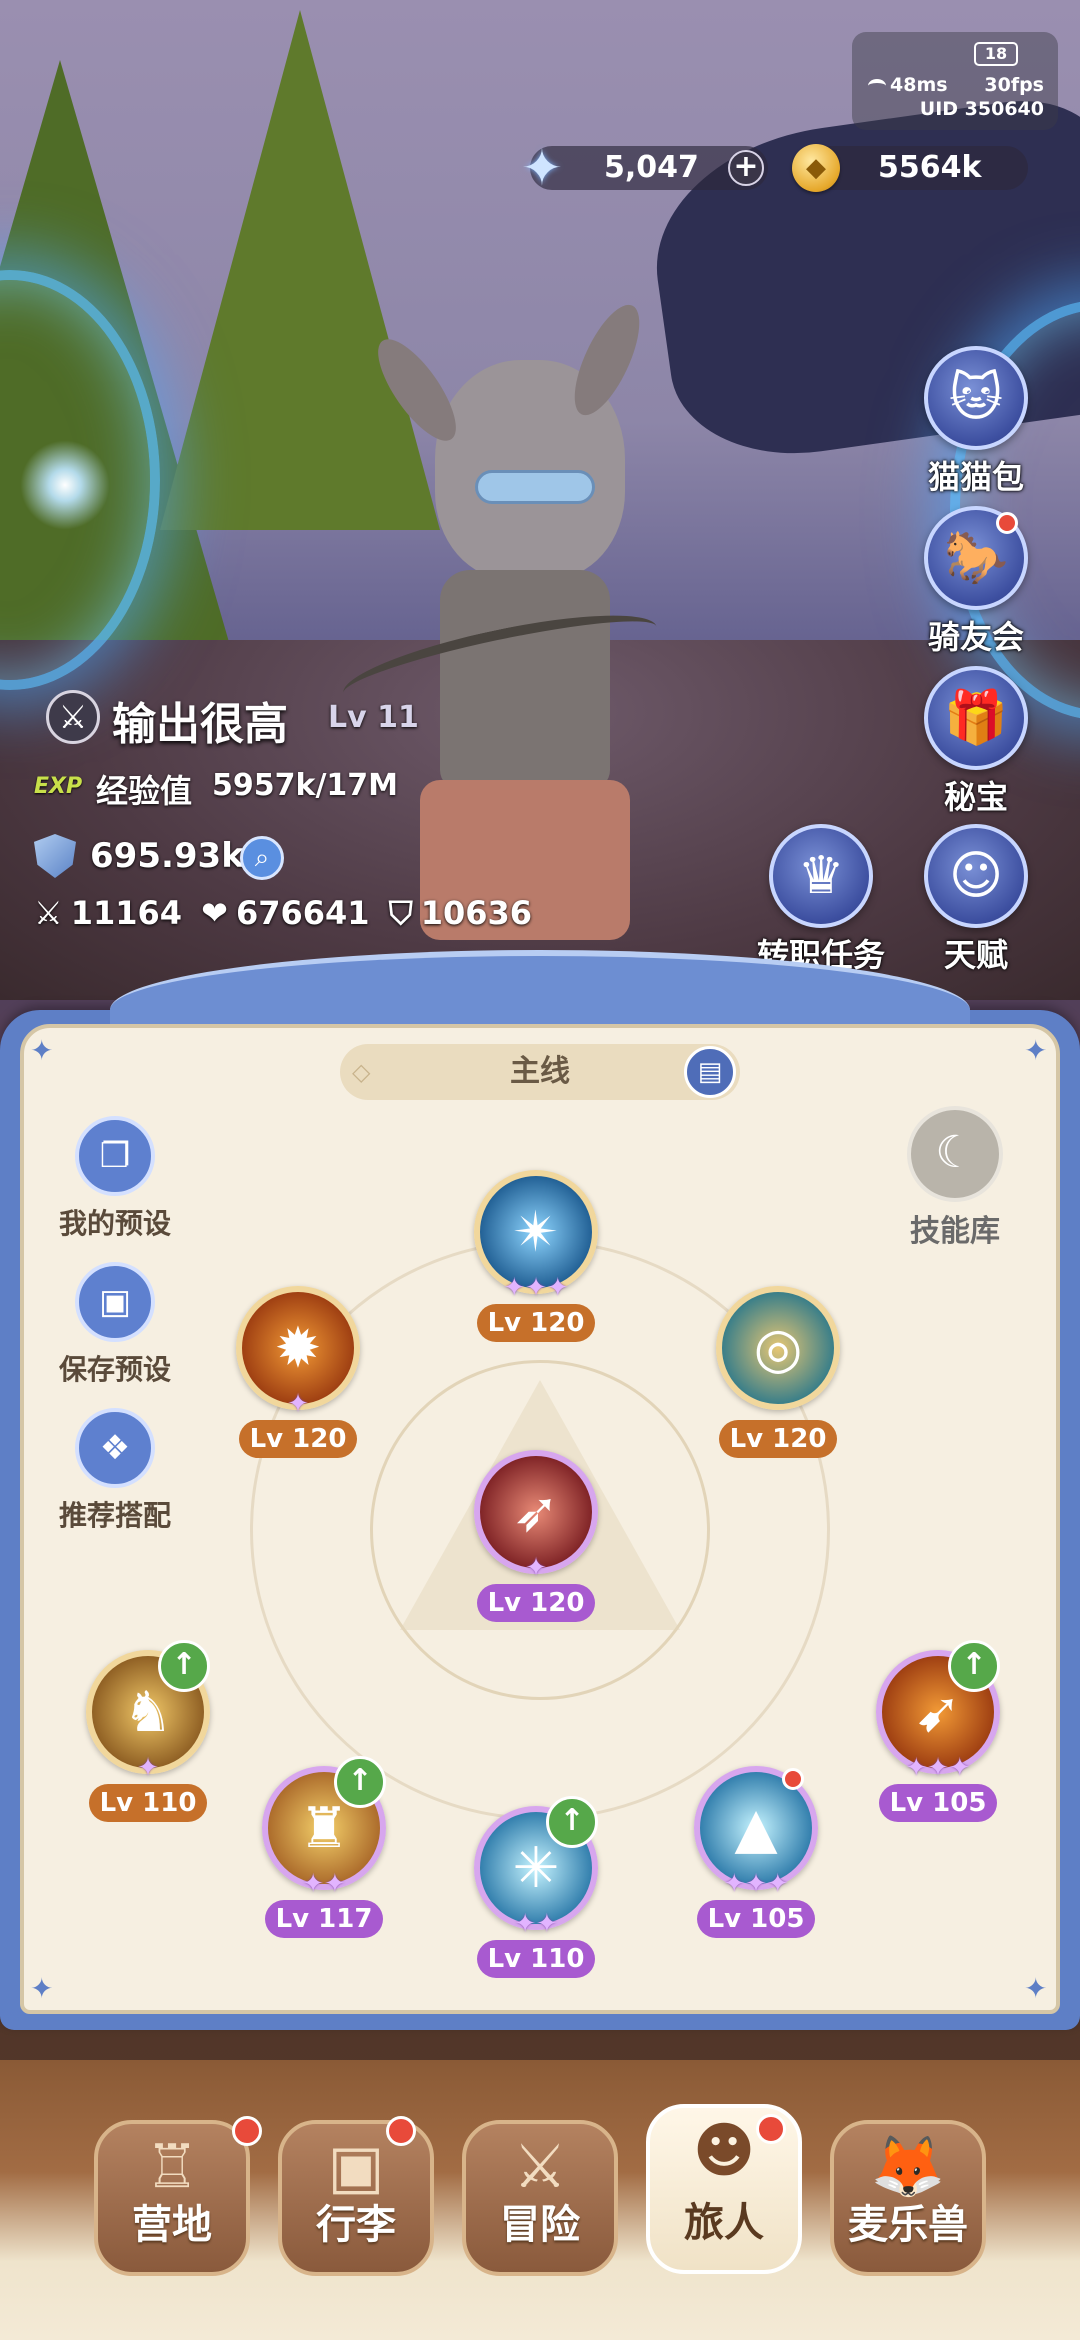 The width and height of the screenshot is (1080, 2340). Describe the element at coordinates (778, 1372) in the screenshot. I see `skill-slot-right: ◎ Lv 120` at that location.